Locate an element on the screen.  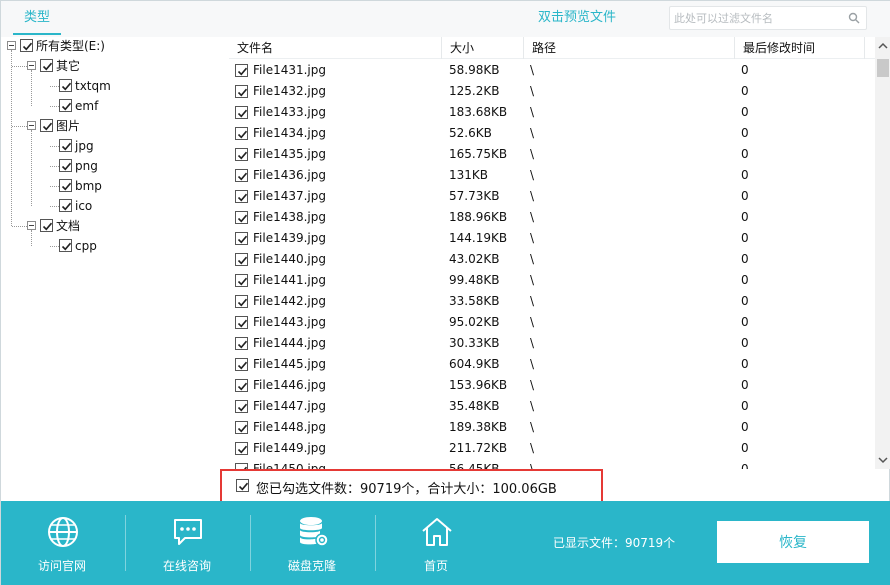
cell-name: File1440.jpg is located at coordinates (290, 259).